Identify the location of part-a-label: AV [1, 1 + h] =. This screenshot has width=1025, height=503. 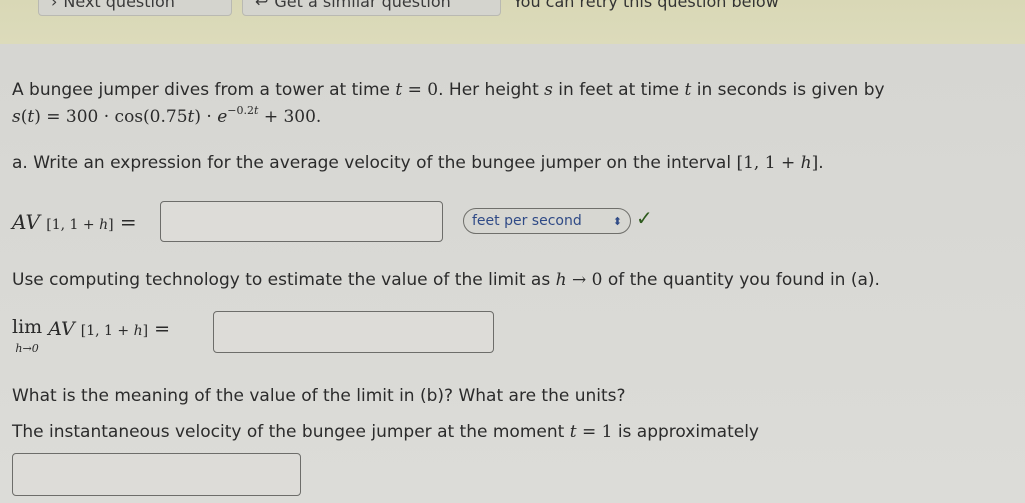
(74, 222).